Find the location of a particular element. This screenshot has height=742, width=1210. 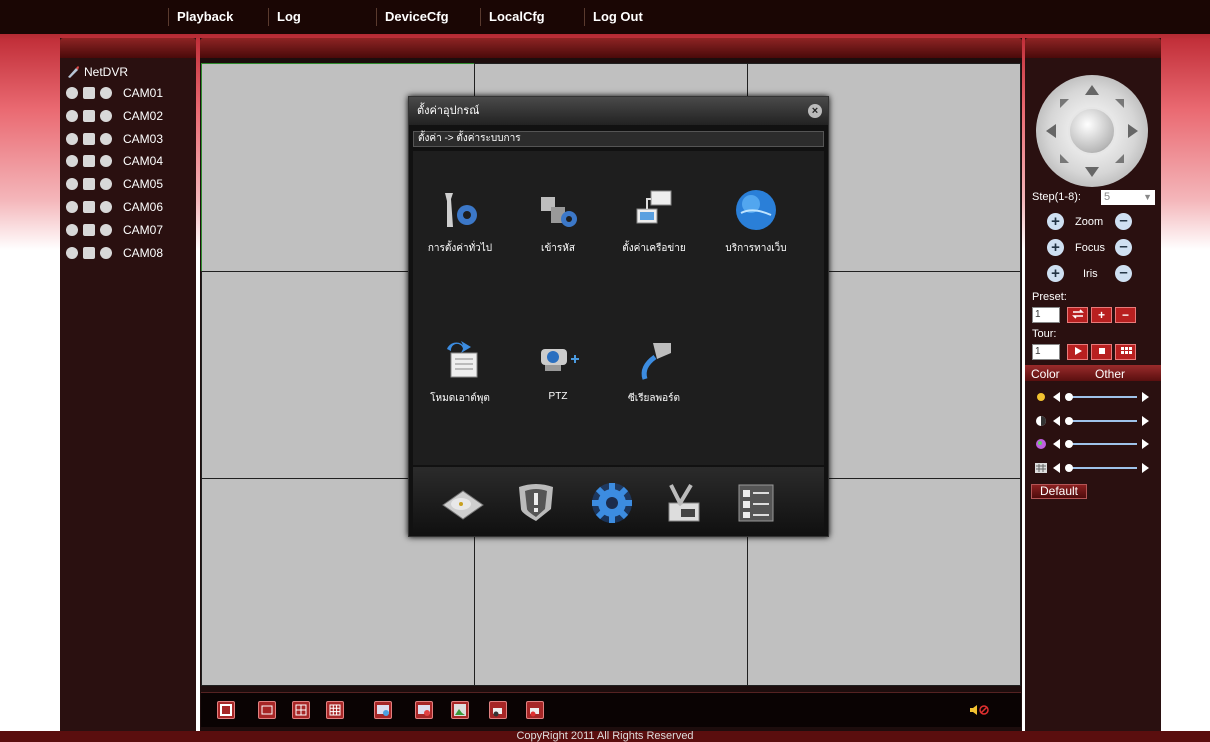

zoom-in-button: + is located at coordinates (1055, 221).